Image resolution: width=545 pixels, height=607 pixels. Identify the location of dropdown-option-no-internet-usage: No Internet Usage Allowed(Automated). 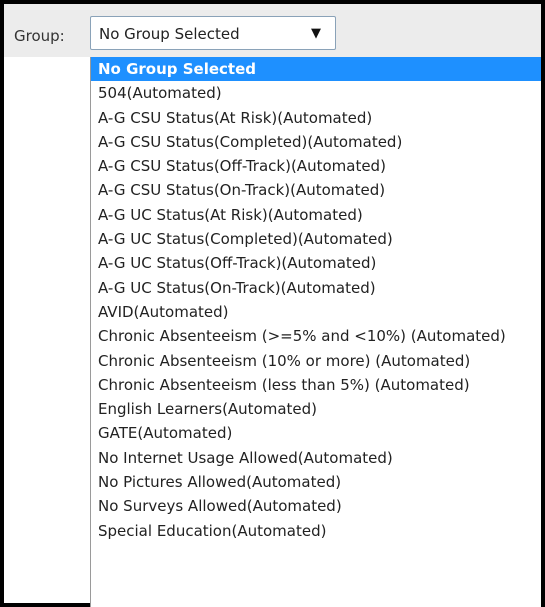
(316, 458).